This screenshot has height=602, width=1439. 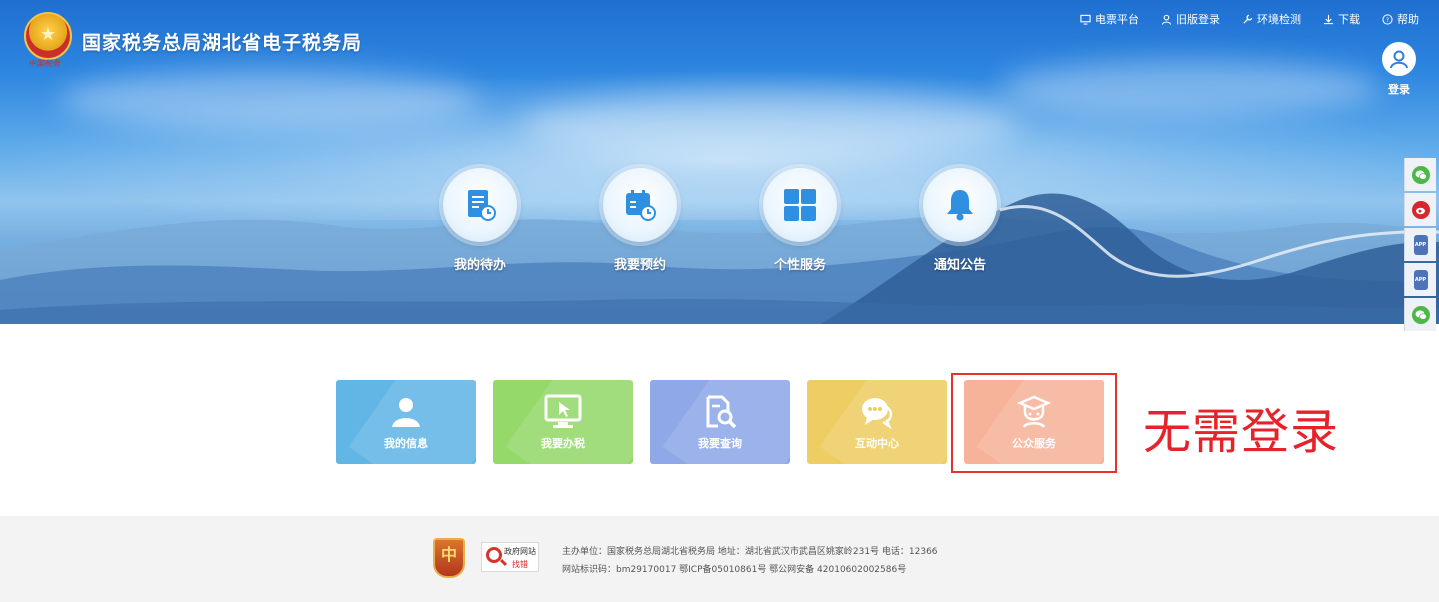 I want to click on nav-label: 帮助, so click(x=1408, y=19).